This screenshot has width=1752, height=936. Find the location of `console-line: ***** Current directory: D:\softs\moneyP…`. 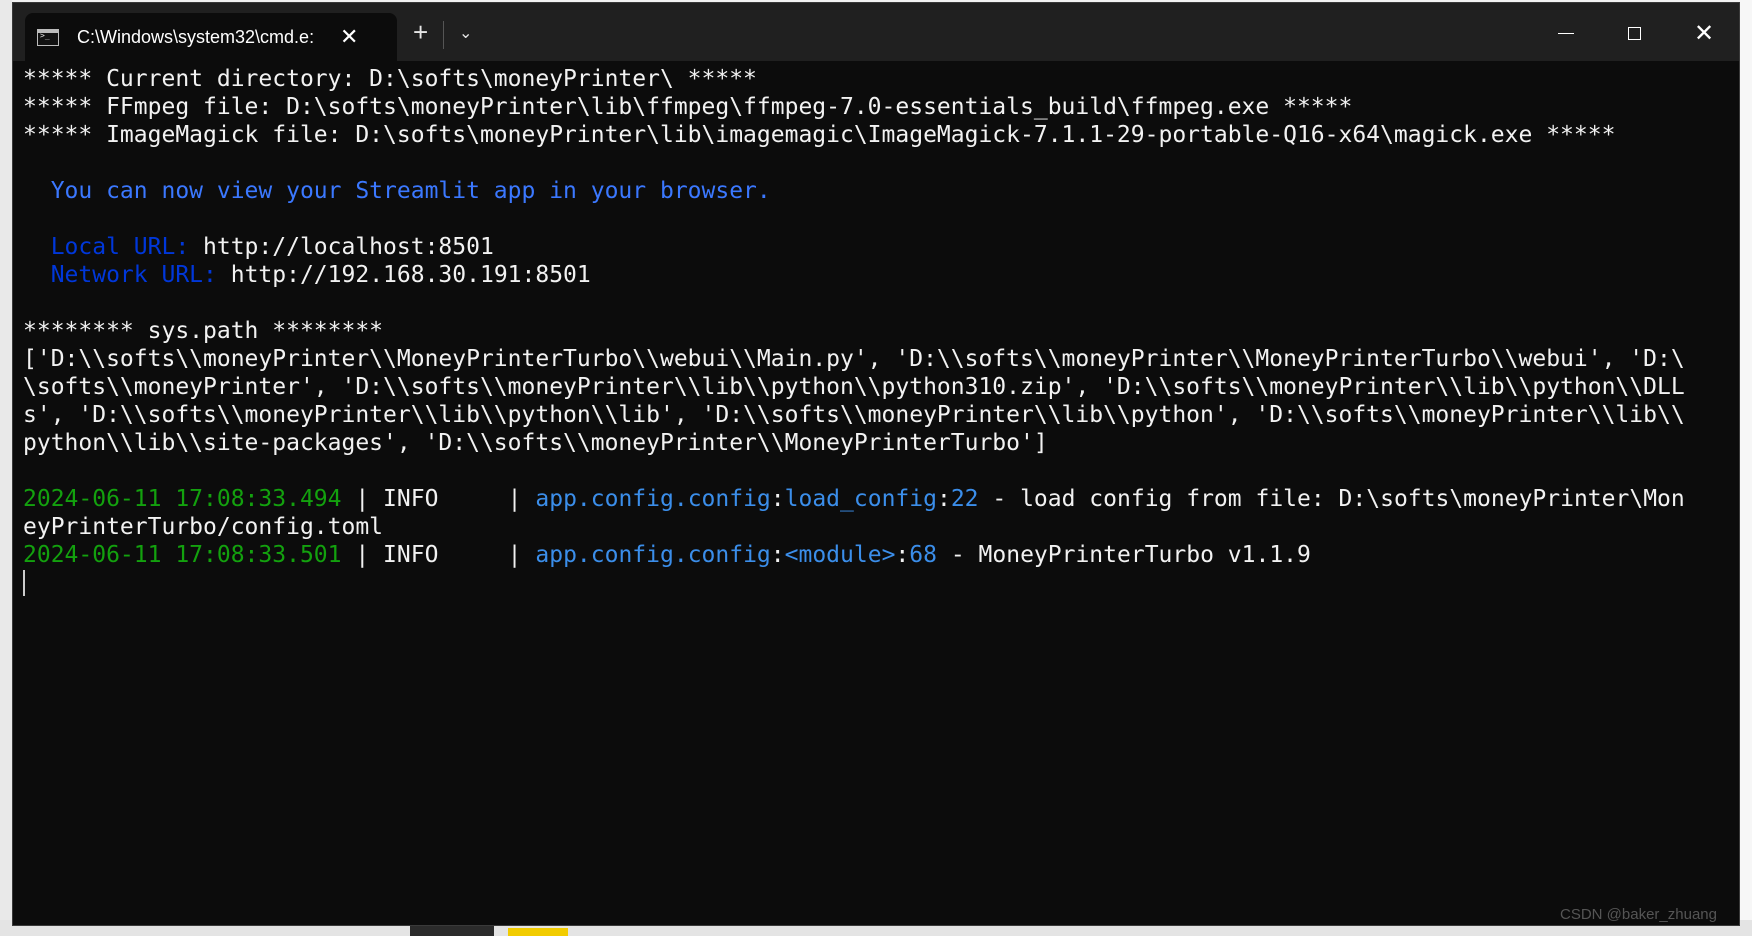

console-line: ***** Current directory: D:\softs\moneyP… is located at coordinates (868, 79).